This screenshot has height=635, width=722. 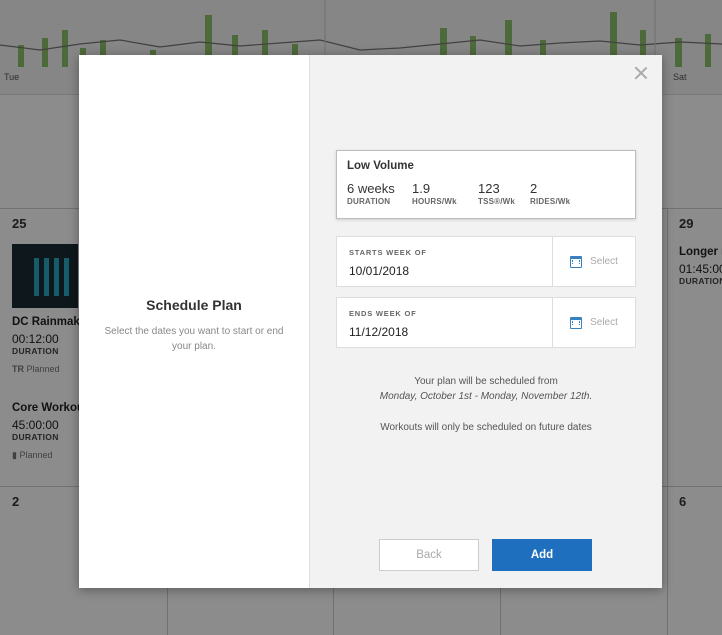 What do you see at coordinates (550, 201) in the screenshot?
I see `stat-label: RIDES/Wk` at bounding box center [550, 201].